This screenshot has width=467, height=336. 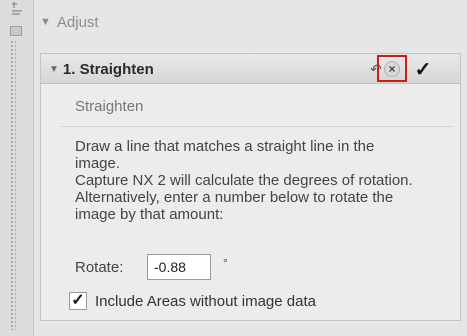 What do you see at coordinates (179, 267) in the screenshot?
I see `rotate-input` at bounding box center [179, 267].